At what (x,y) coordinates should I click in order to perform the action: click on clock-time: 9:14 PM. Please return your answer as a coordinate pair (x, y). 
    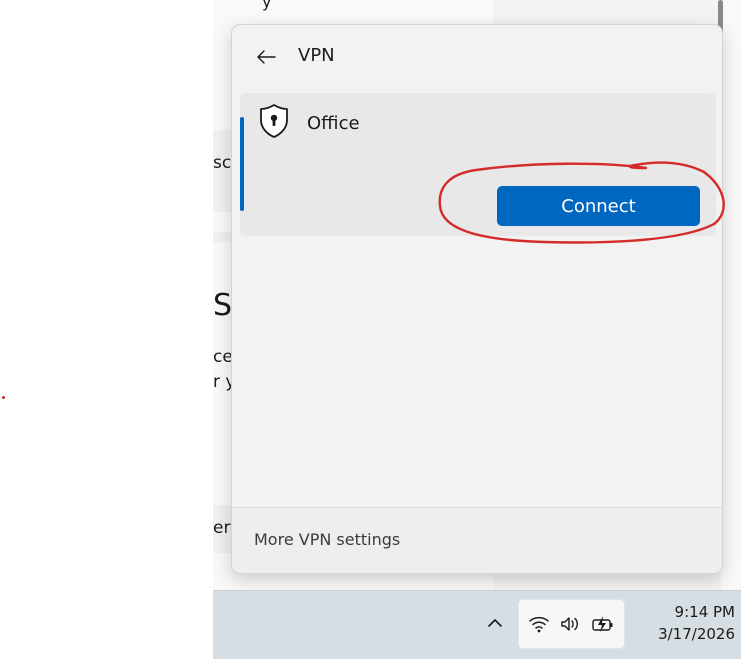
    Looking at the image, I should click on (704, 612).